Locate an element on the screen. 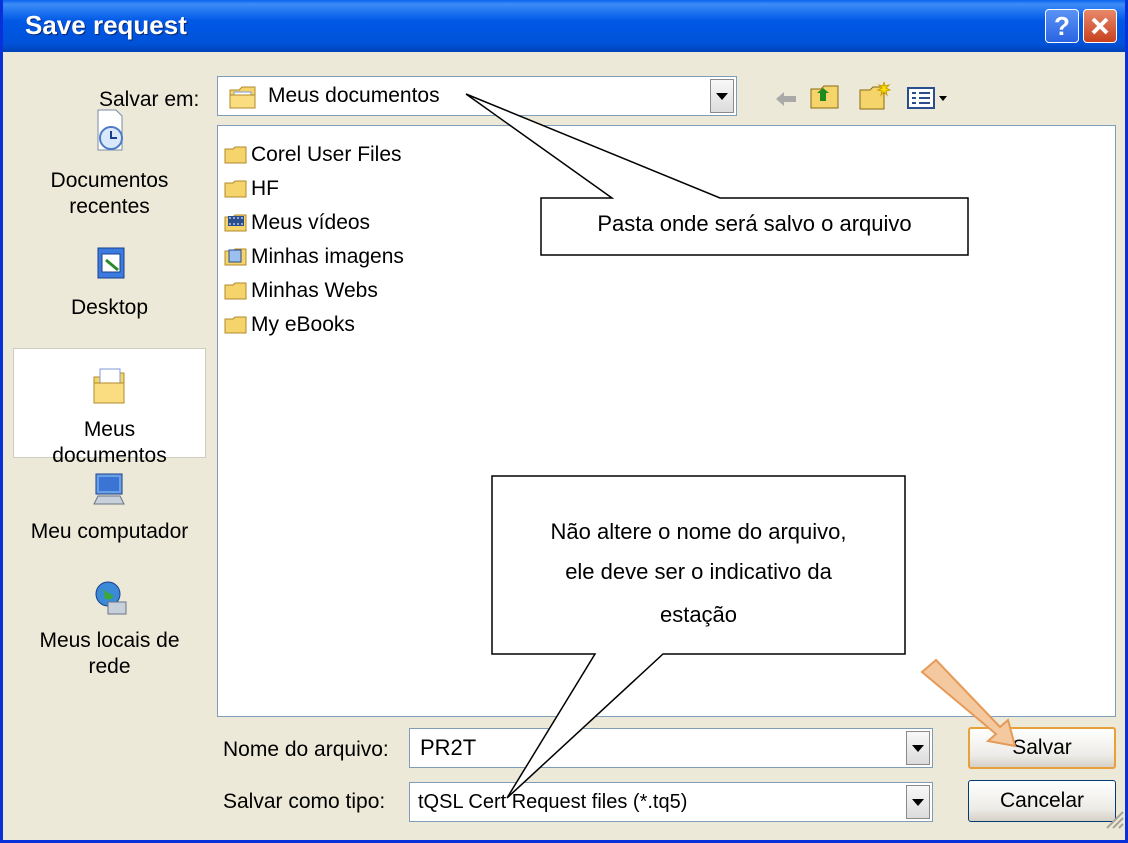  pointing-arrow-icon is located at coordinates (968, 703).